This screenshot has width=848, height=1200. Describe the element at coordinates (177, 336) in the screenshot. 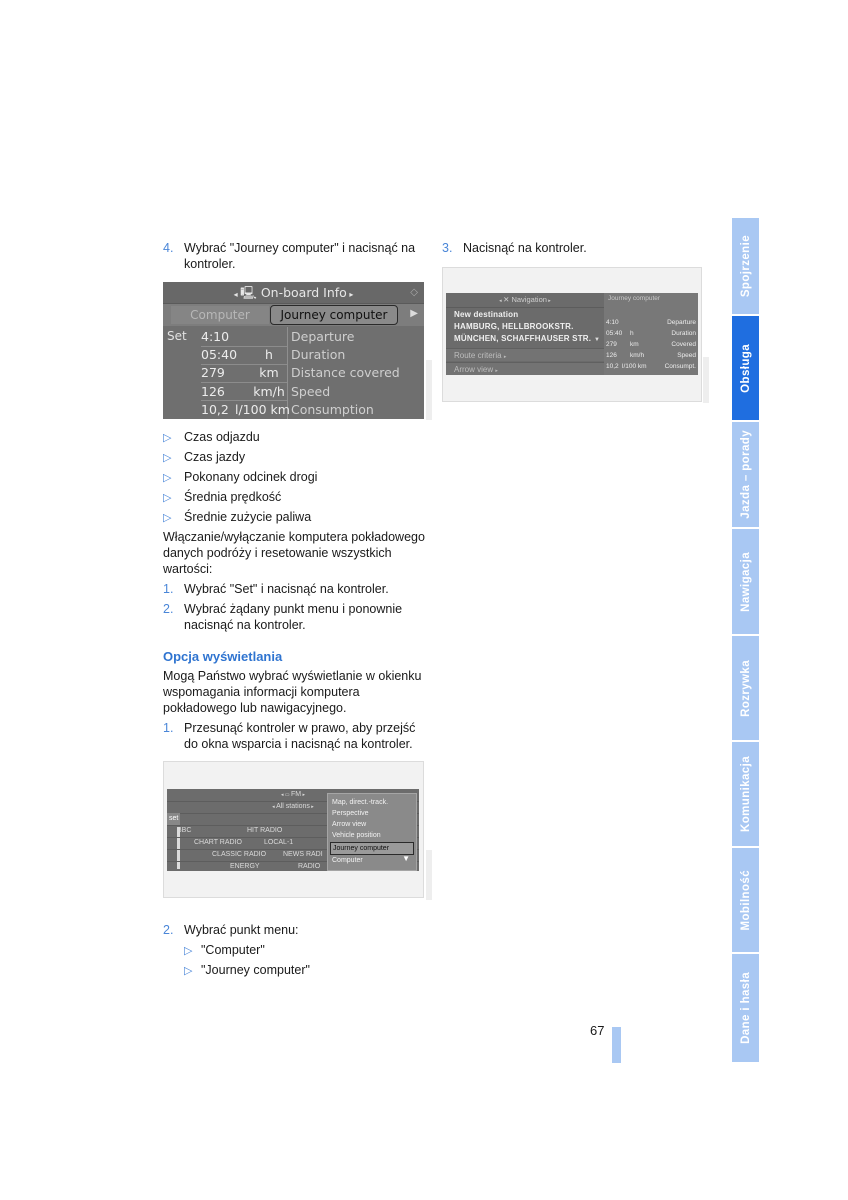

I see `set-button: Set` at that location.